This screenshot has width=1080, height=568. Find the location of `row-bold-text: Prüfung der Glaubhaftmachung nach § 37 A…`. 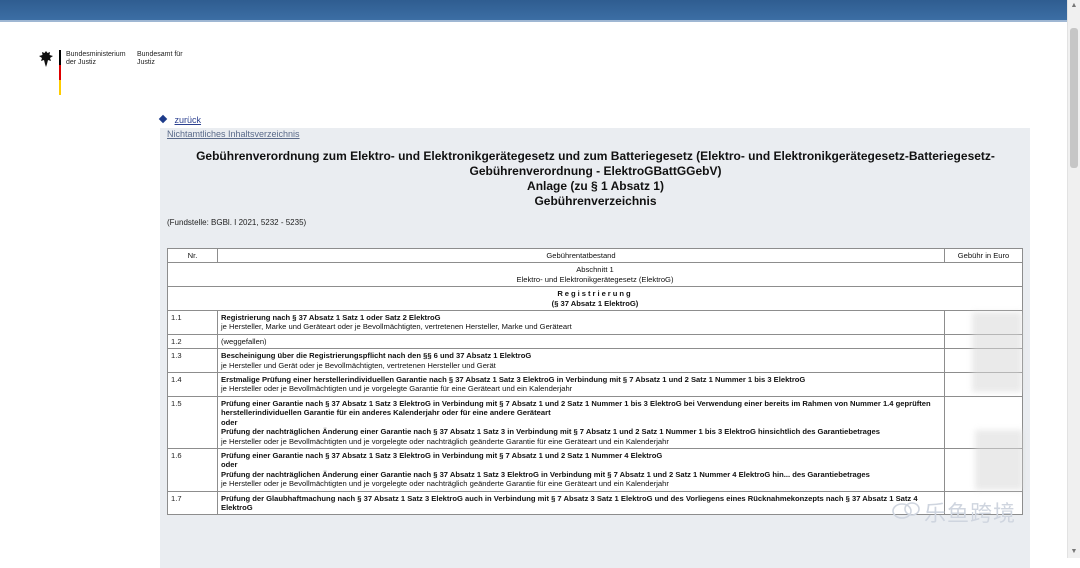

row-bold-text: Prüfung der Glaubhaftmachung nach § 37 A… is located at coordinates (569, 502).